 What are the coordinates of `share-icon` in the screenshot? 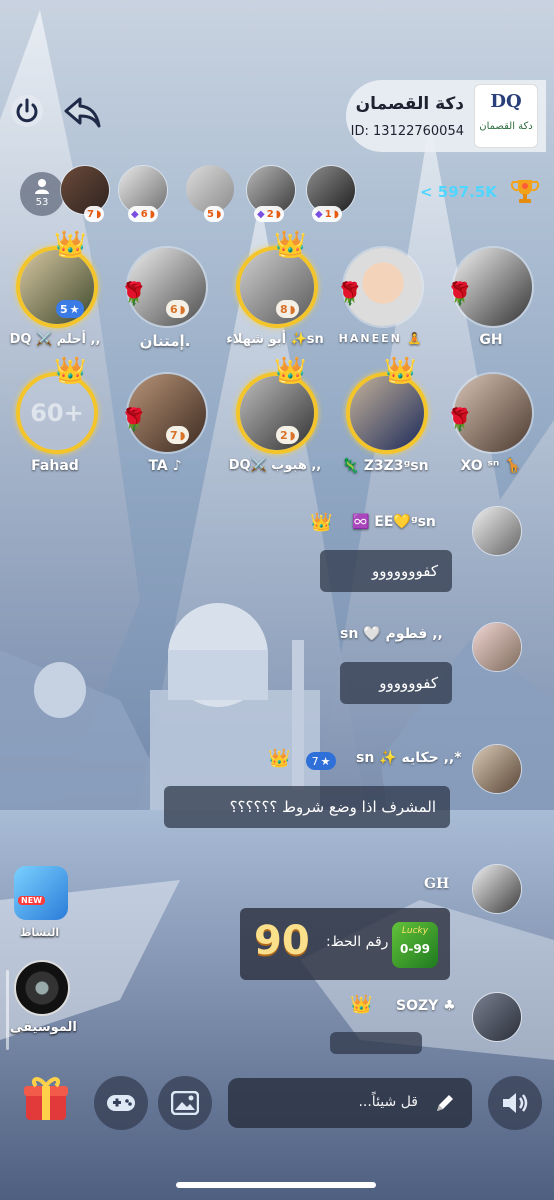 It's located at (82, 112).